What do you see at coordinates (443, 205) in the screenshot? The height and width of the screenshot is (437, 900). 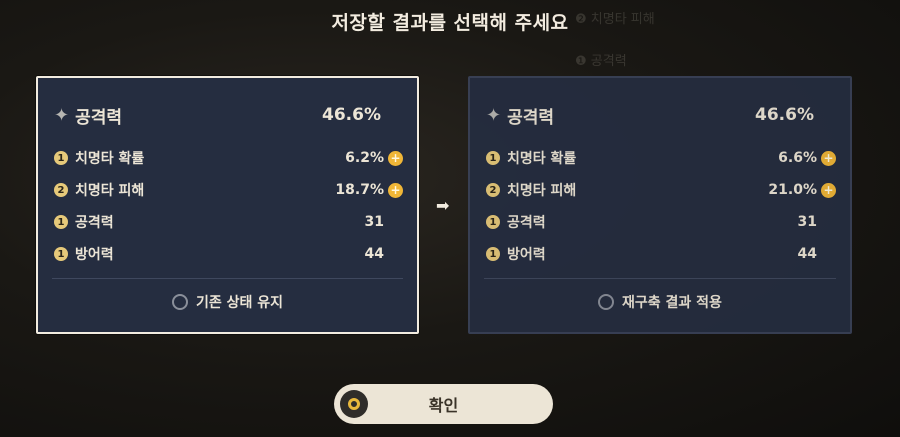 I see `arrow-right-icon: ➡` at bounding box center [443, 205].